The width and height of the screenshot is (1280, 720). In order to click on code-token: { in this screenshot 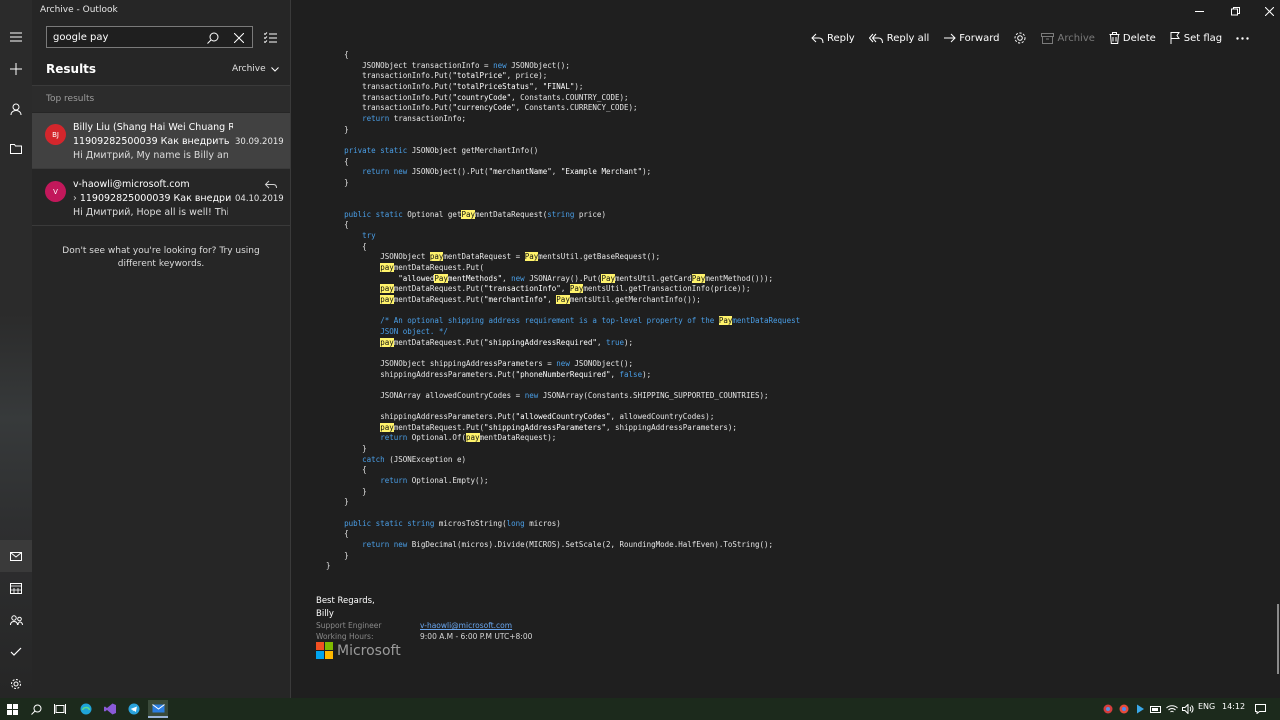, I will do `click(346, 161)`.